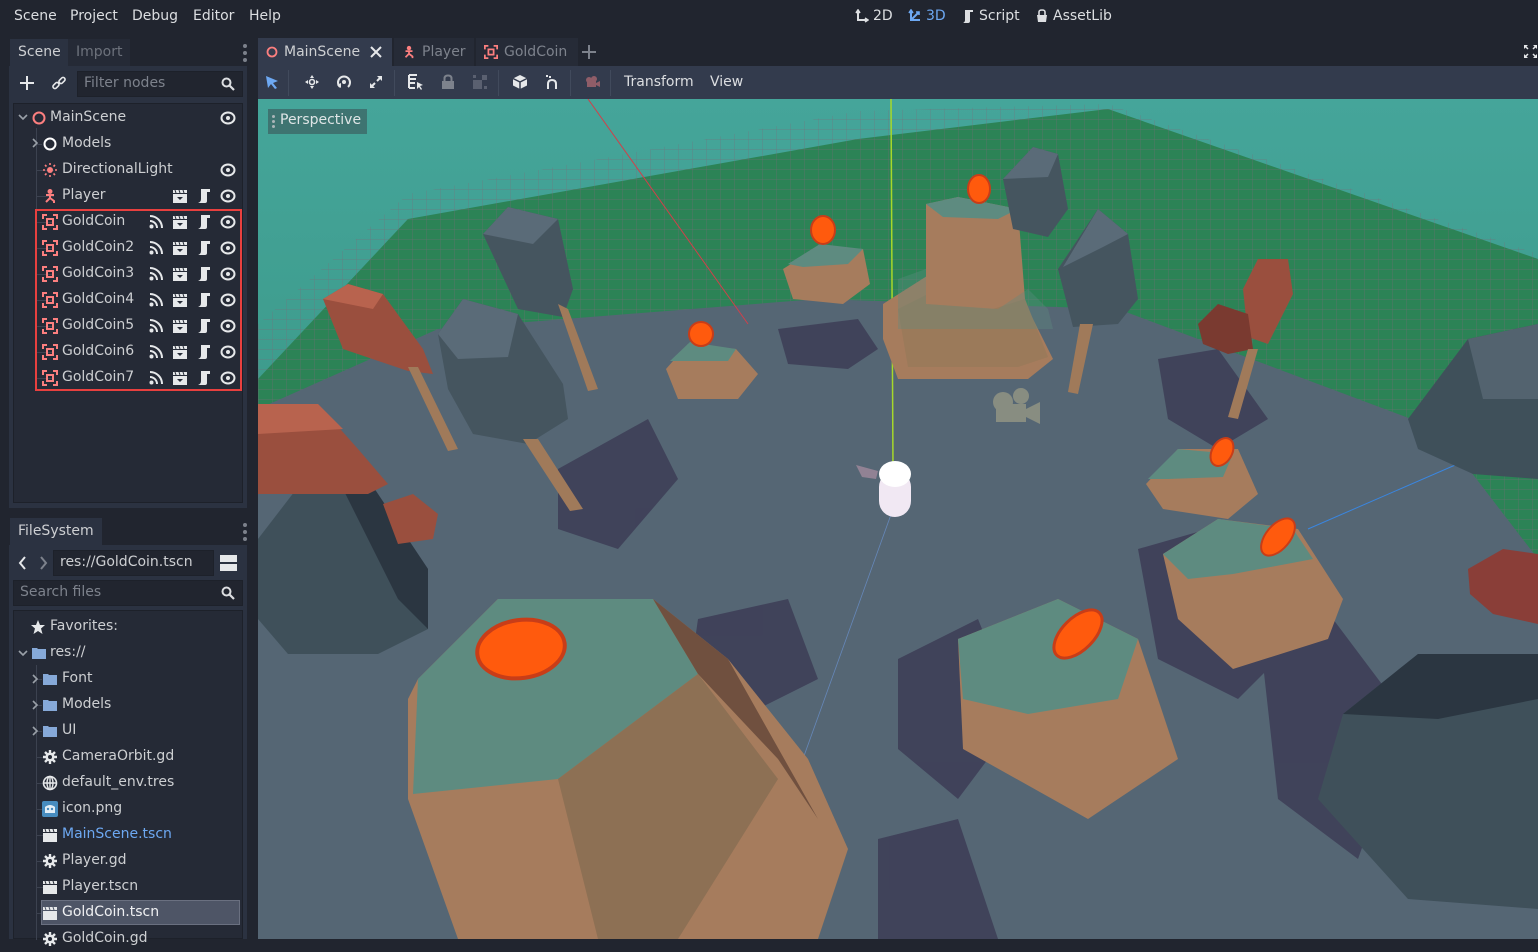  I want to click on fs-item-label: Font, so click(77, 678).